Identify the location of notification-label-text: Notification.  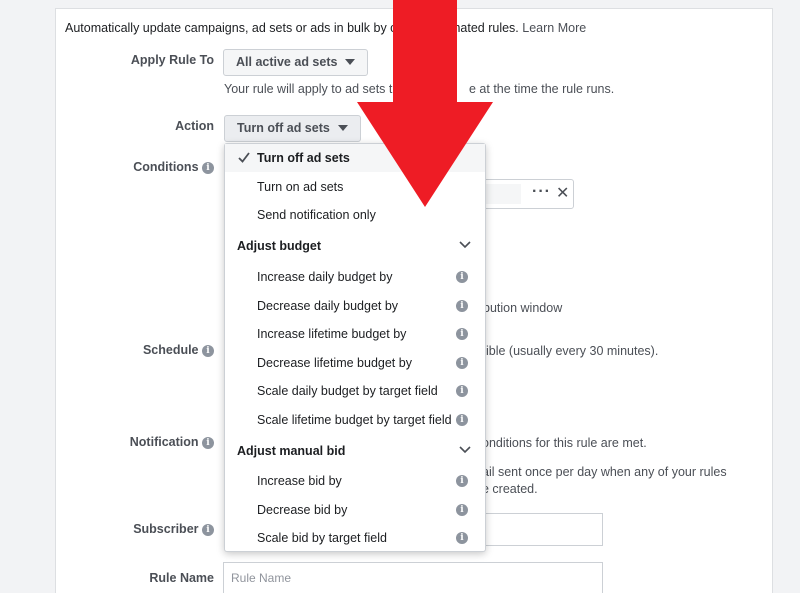
(164, 442).